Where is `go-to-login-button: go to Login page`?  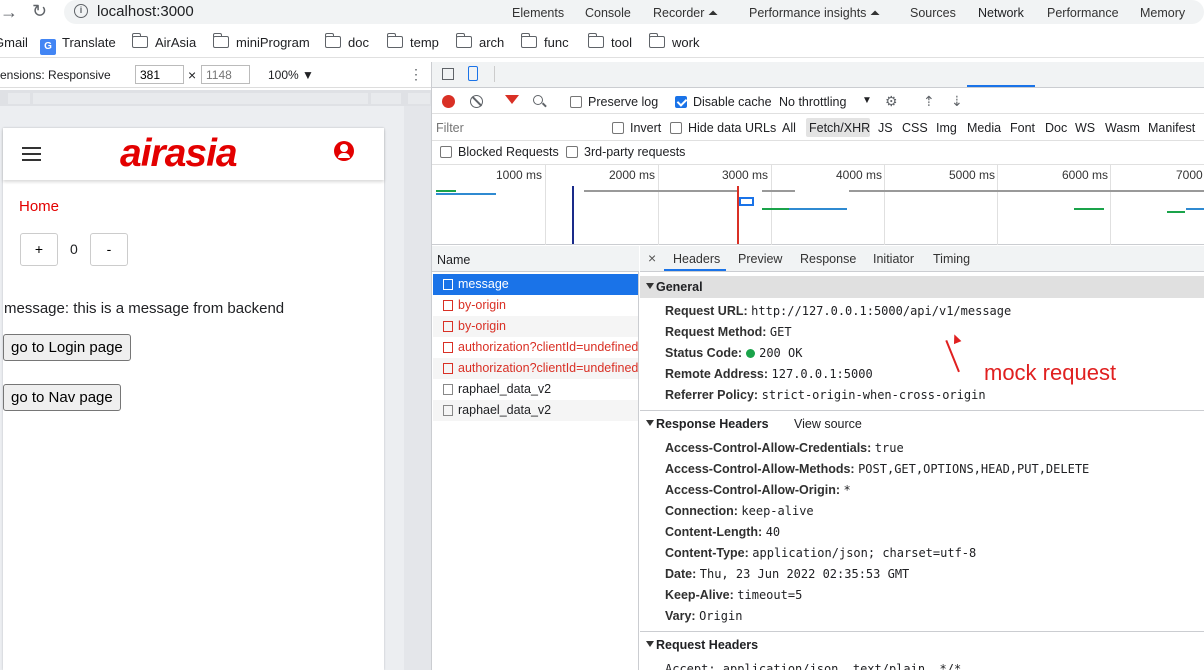 go-to-login-button: go to Login page is located at coordinates (67, 347).